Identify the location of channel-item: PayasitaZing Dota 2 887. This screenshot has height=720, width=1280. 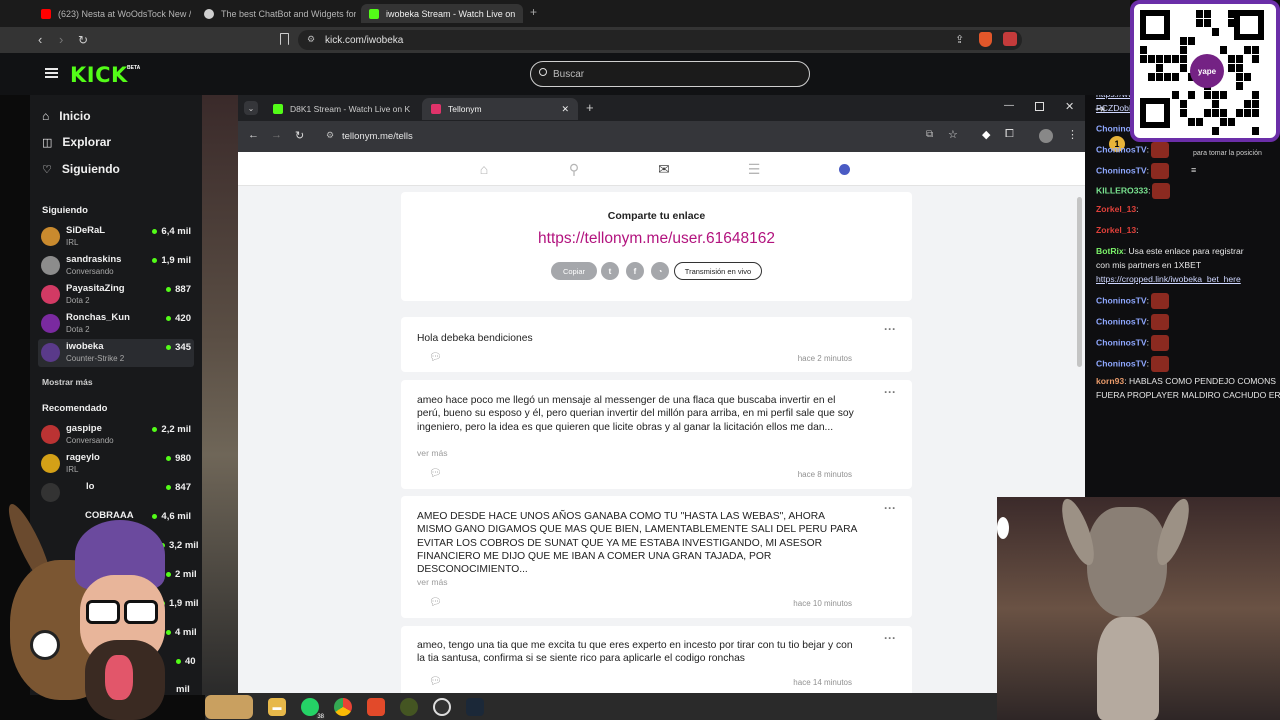
(116, 295).